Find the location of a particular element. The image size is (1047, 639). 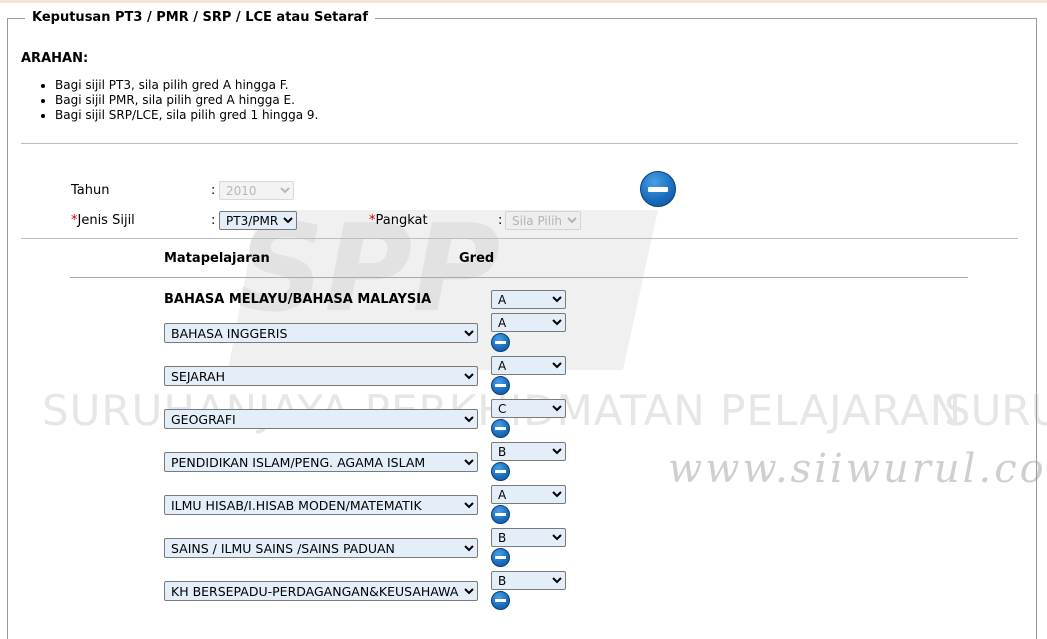

subject-select: SAINS / ILMU SAINS /SAINS PADUAN is located at coordinates (321, 548).